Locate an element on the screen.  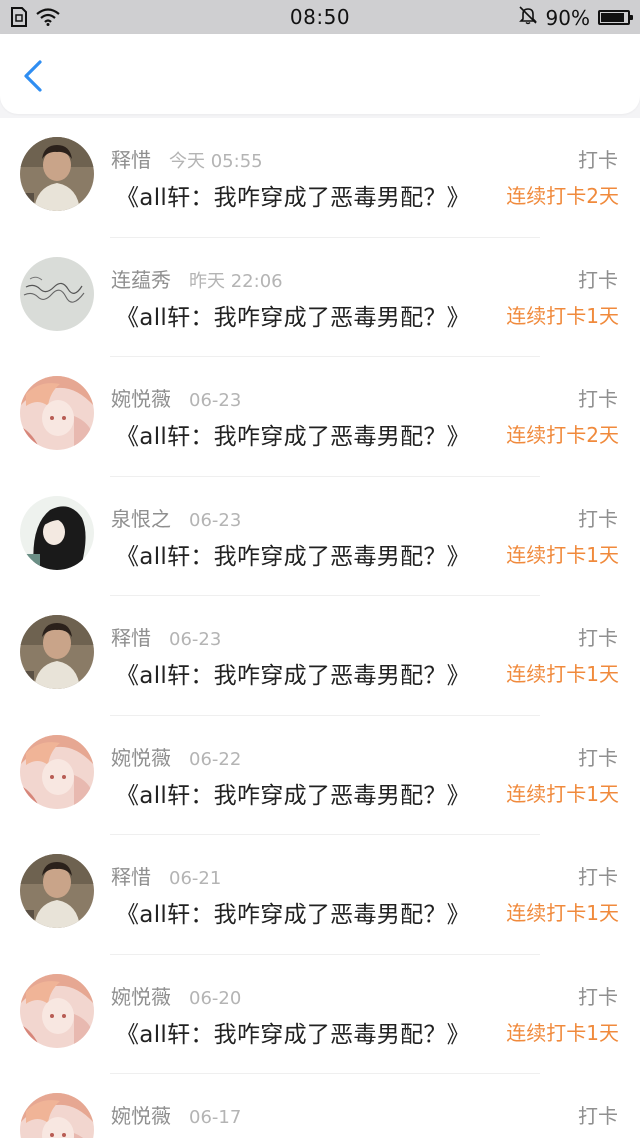
list-item-8: 婉悦薇 06-20 《all轩：我咋穿成了恶毒男配？》 打卡 连续打卡1天 is located at coordinates (320, 1014).